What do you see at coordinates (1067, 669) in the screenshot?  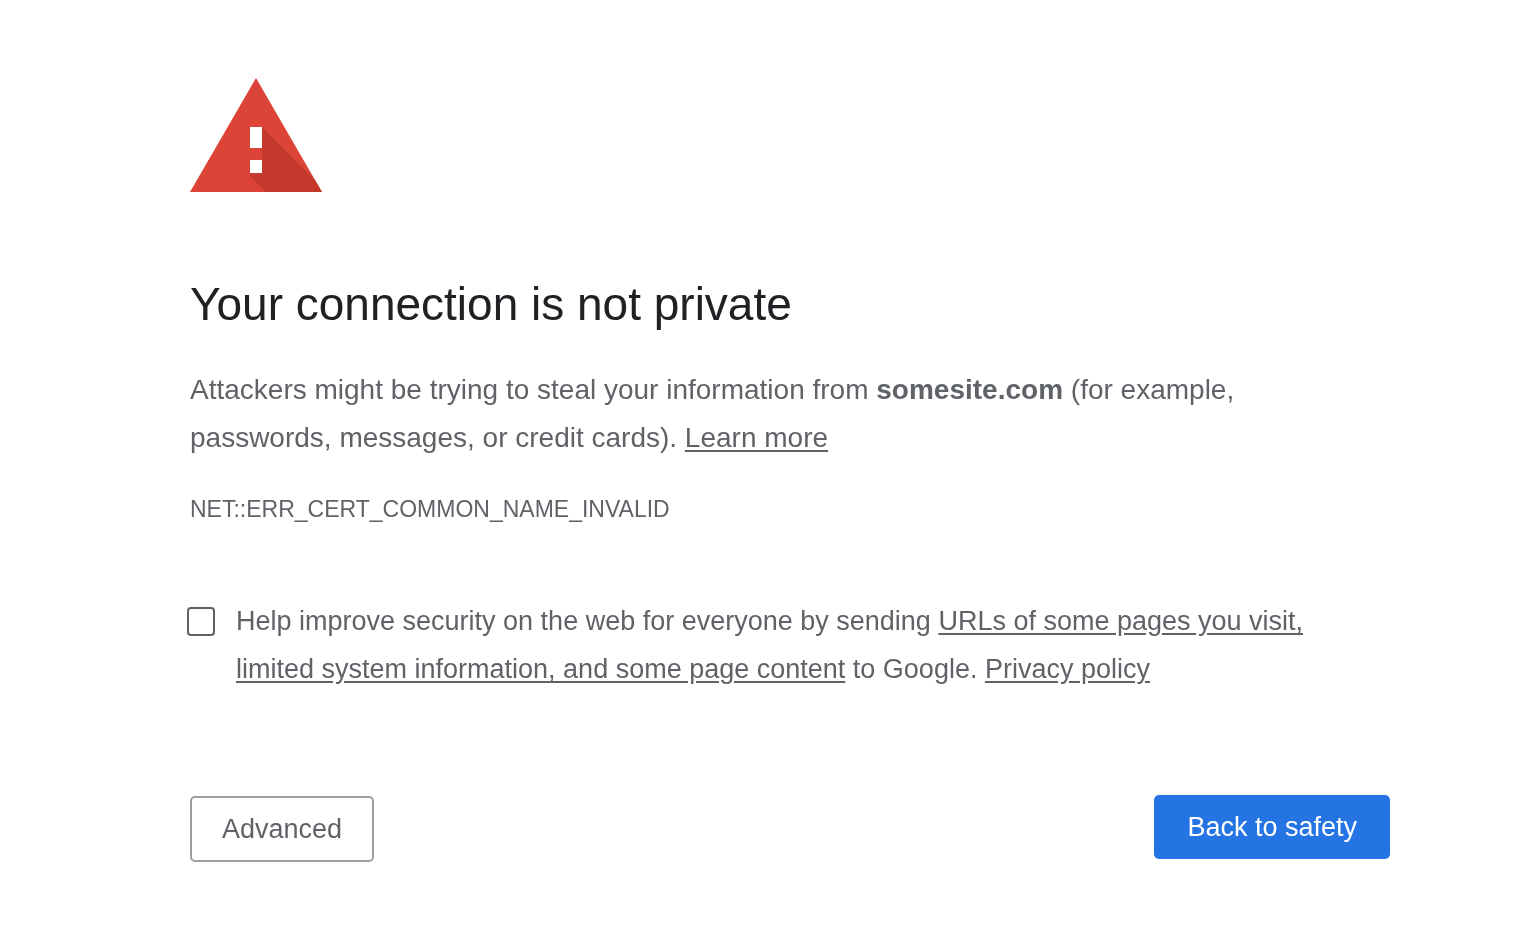 I see `text-link: Privacy policy` at bounding box center [1067, 669].